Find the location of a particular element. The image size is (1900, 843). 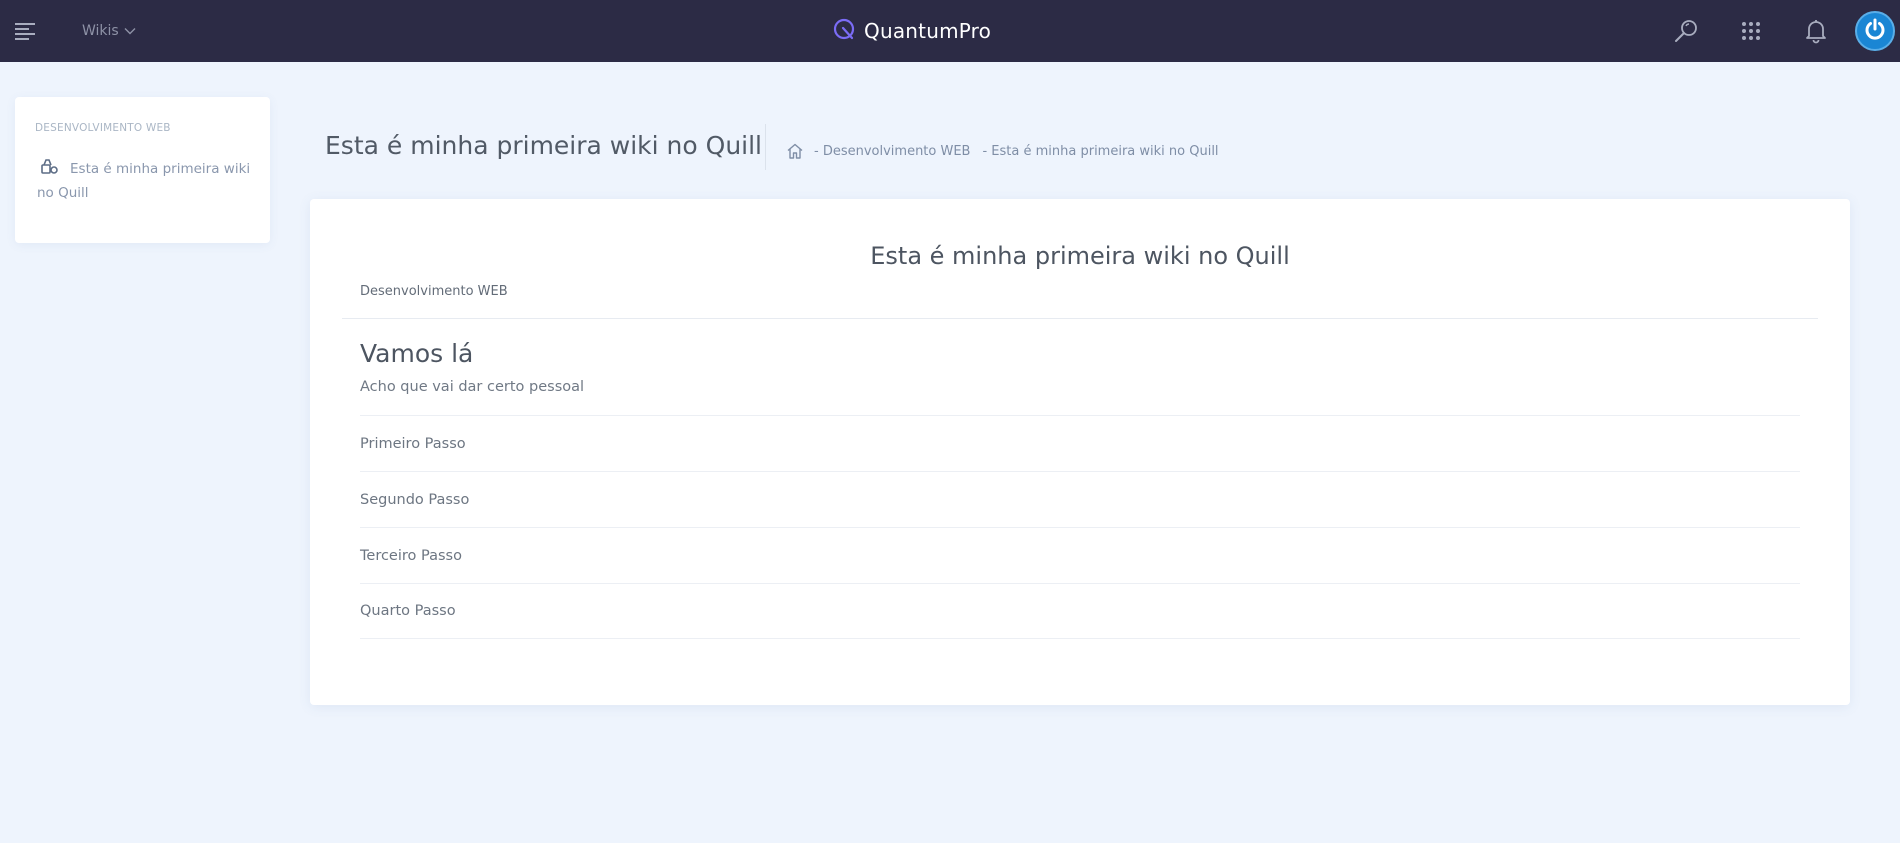

list-item: Quarto Passo is located at coordinates (1080, 611).